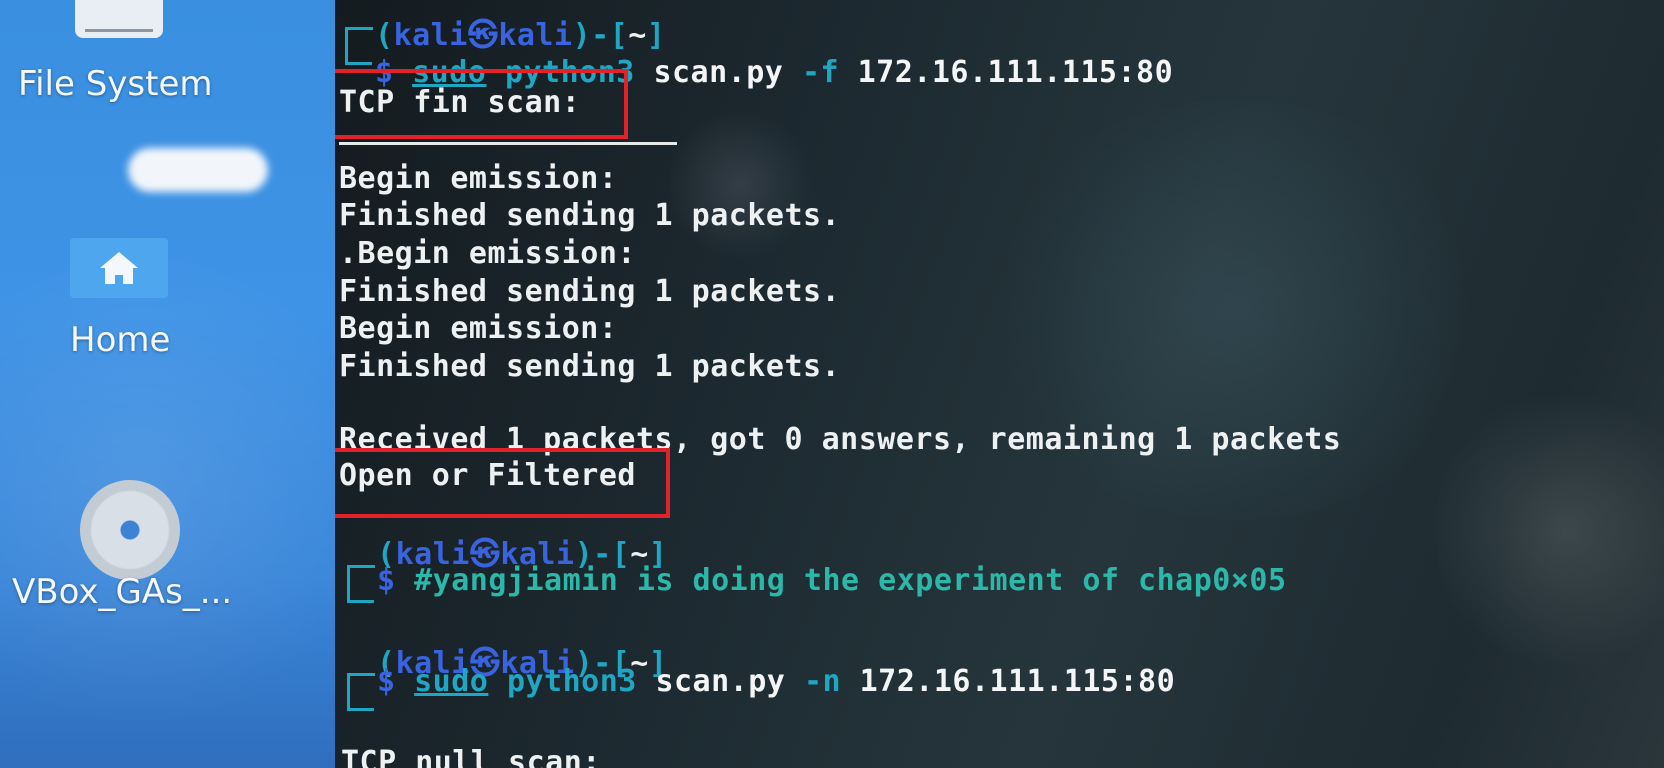  I want to click on highlight-box-scan-type, so click(481, 104).